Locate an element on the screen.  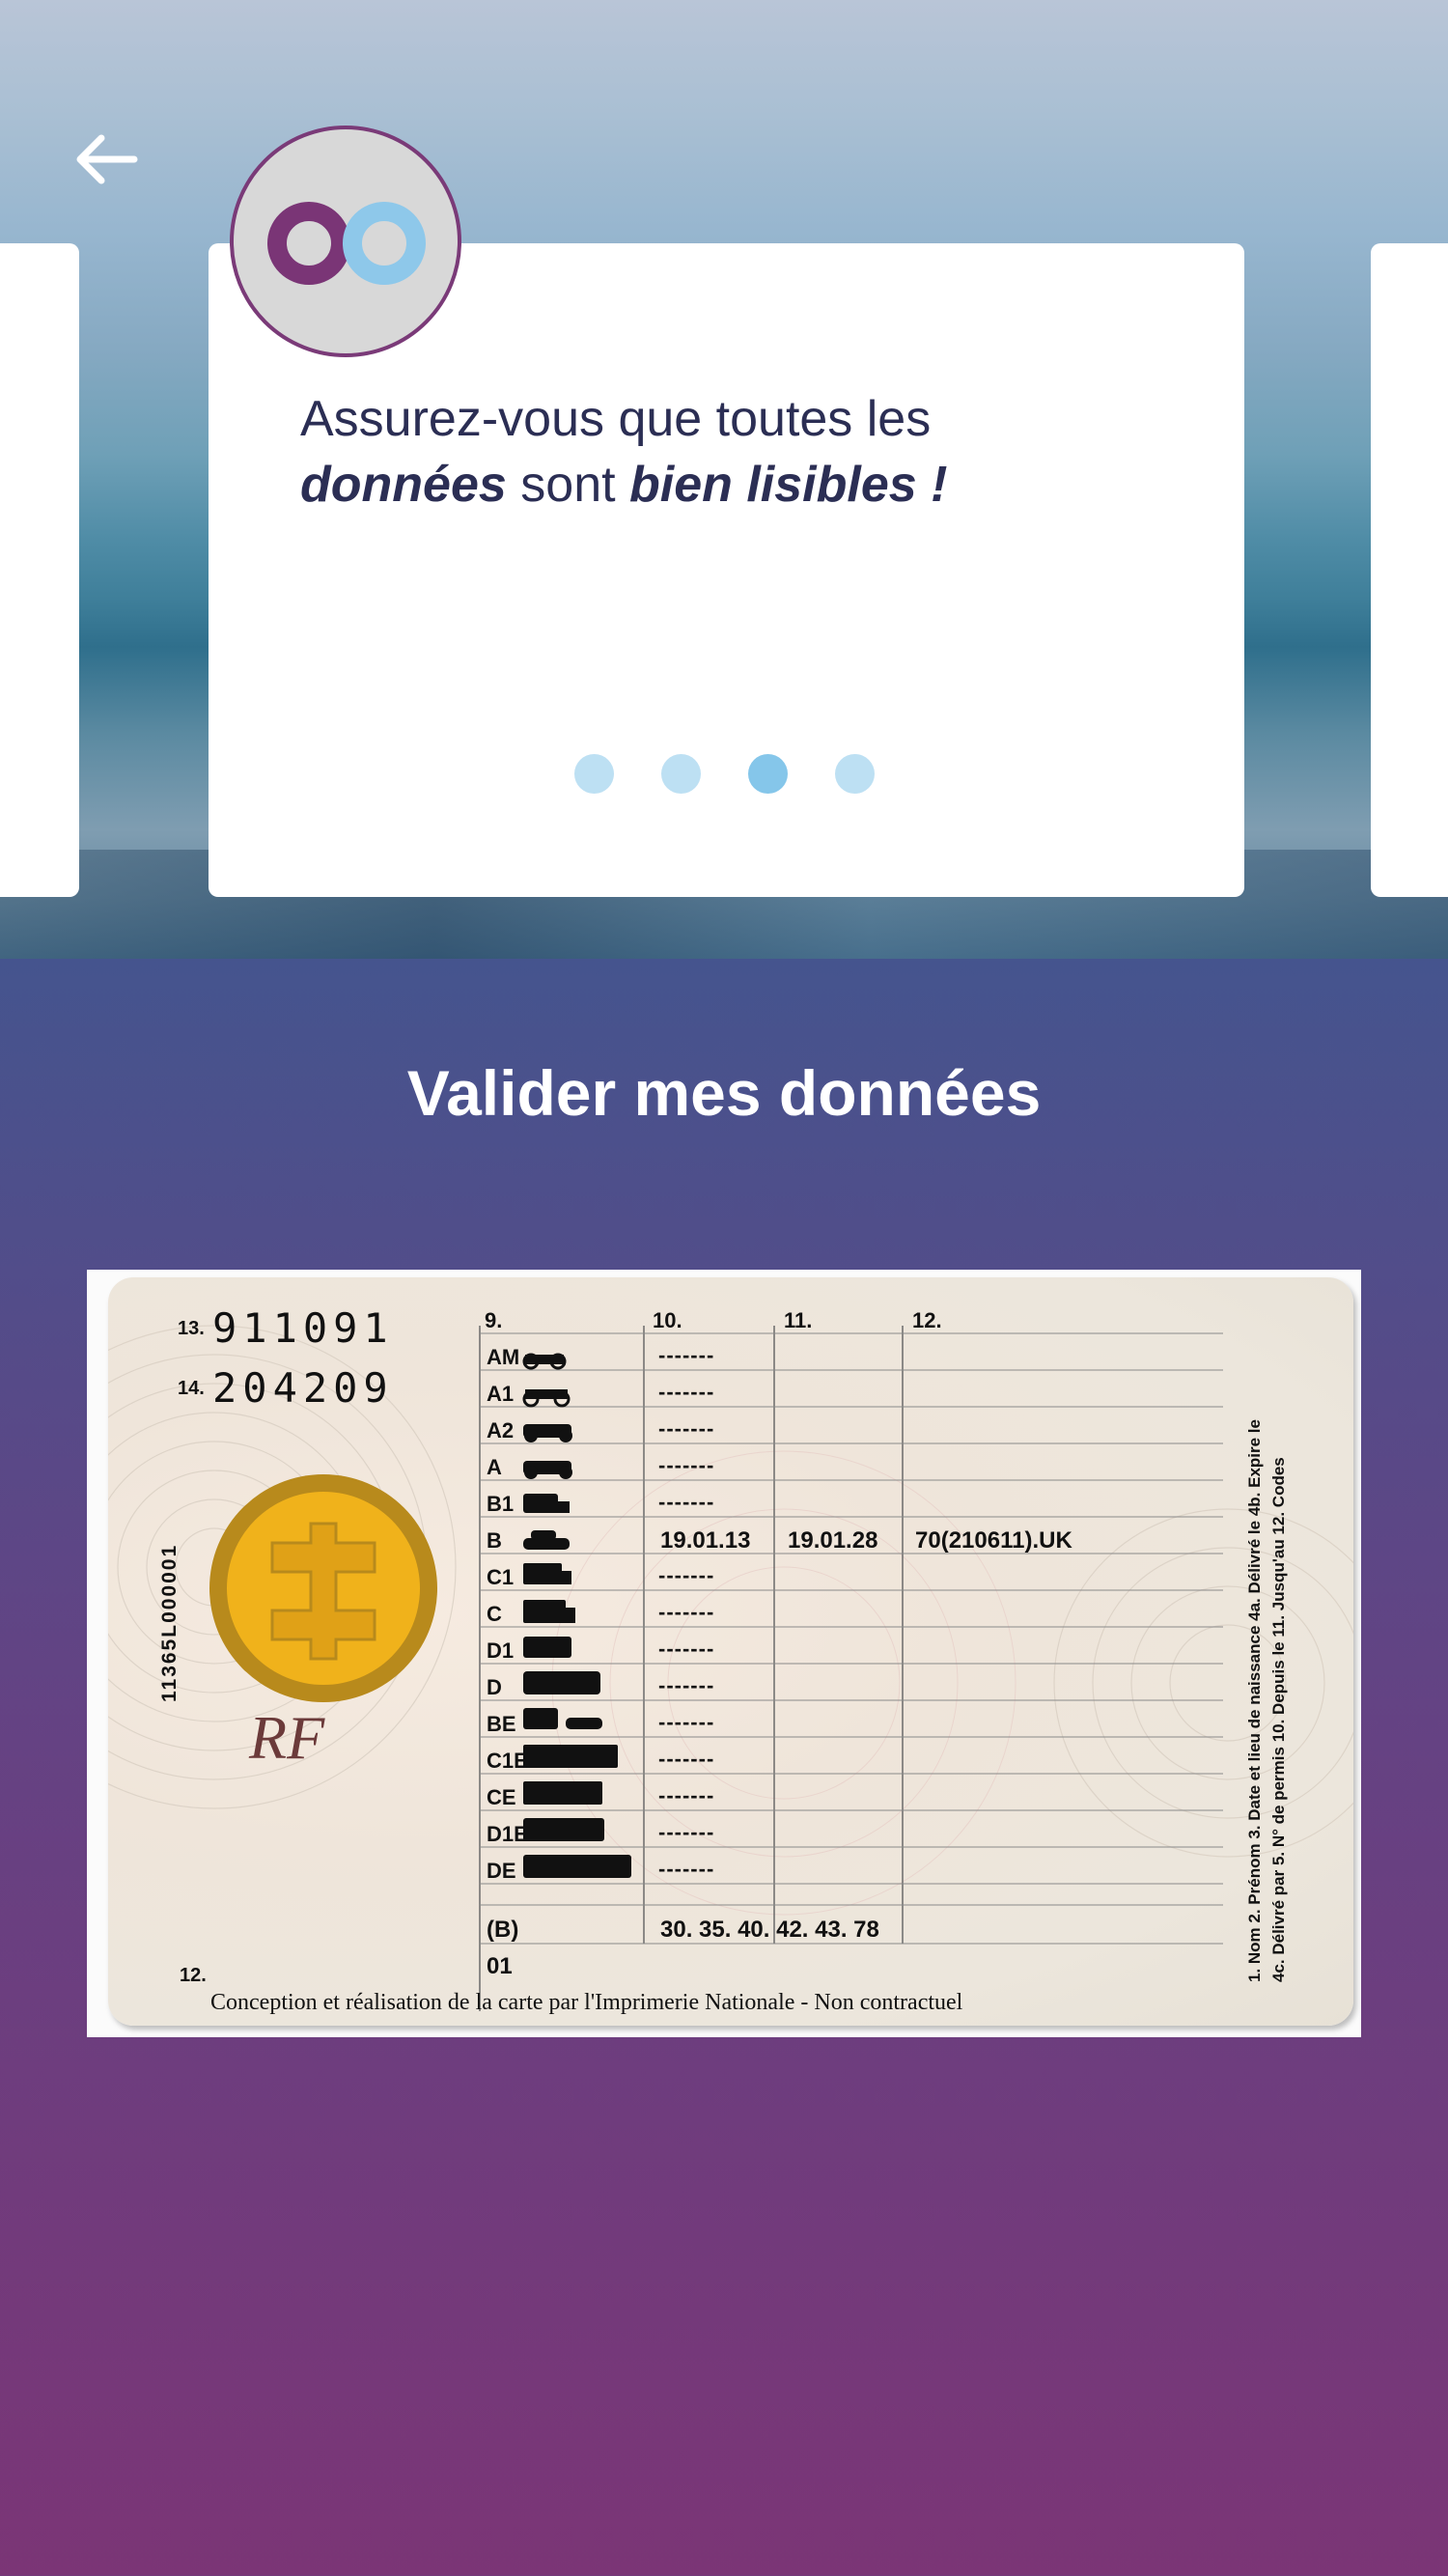
tip-connector: sont is located at coordinates (568, 485).